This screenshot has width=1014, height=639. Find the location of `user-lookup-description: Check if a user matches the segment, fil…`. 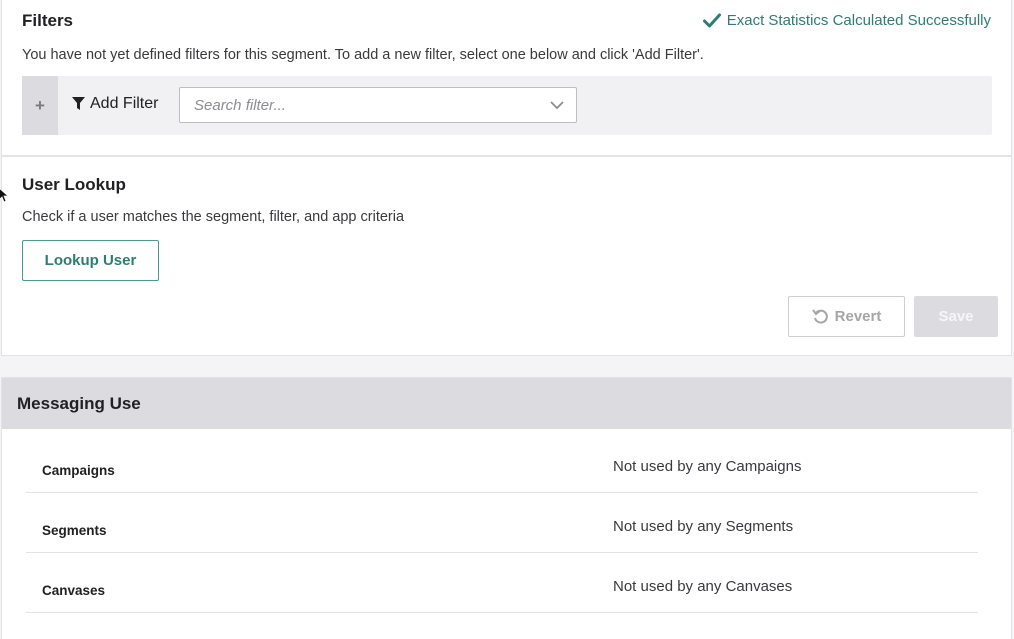

user-lookup-description: Check if a user matches the segment, fil… is located at coordinates (213, 217).